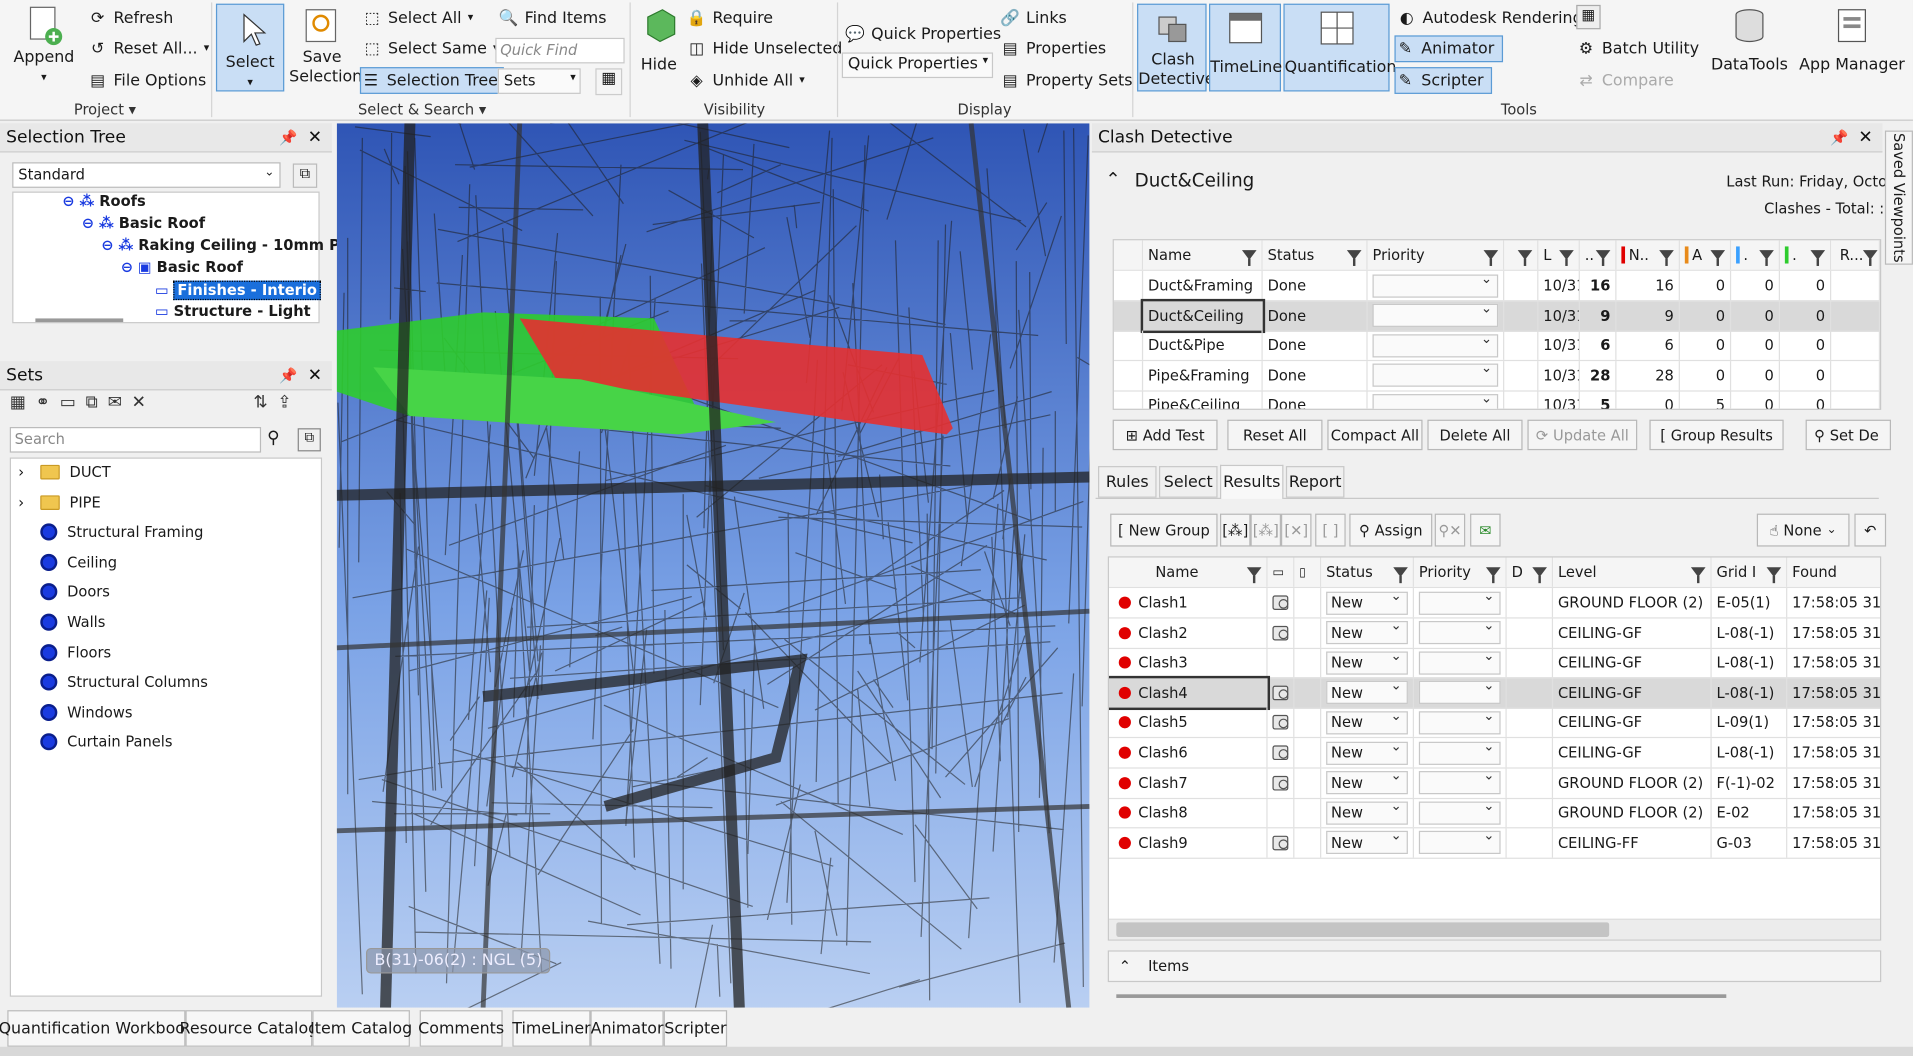  Describe the element at coordinates (1716, 435) in the screenshot. I see `group-results-button: [Group Results` at that location.